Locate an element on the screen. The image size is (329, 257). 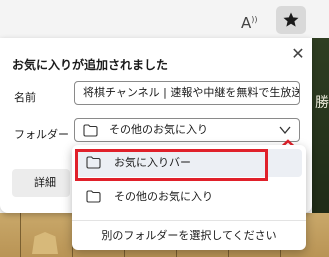
name-input: 将棋チャンネル | 速報や中継を無料で生放送 is located at coordinates (187, 93).